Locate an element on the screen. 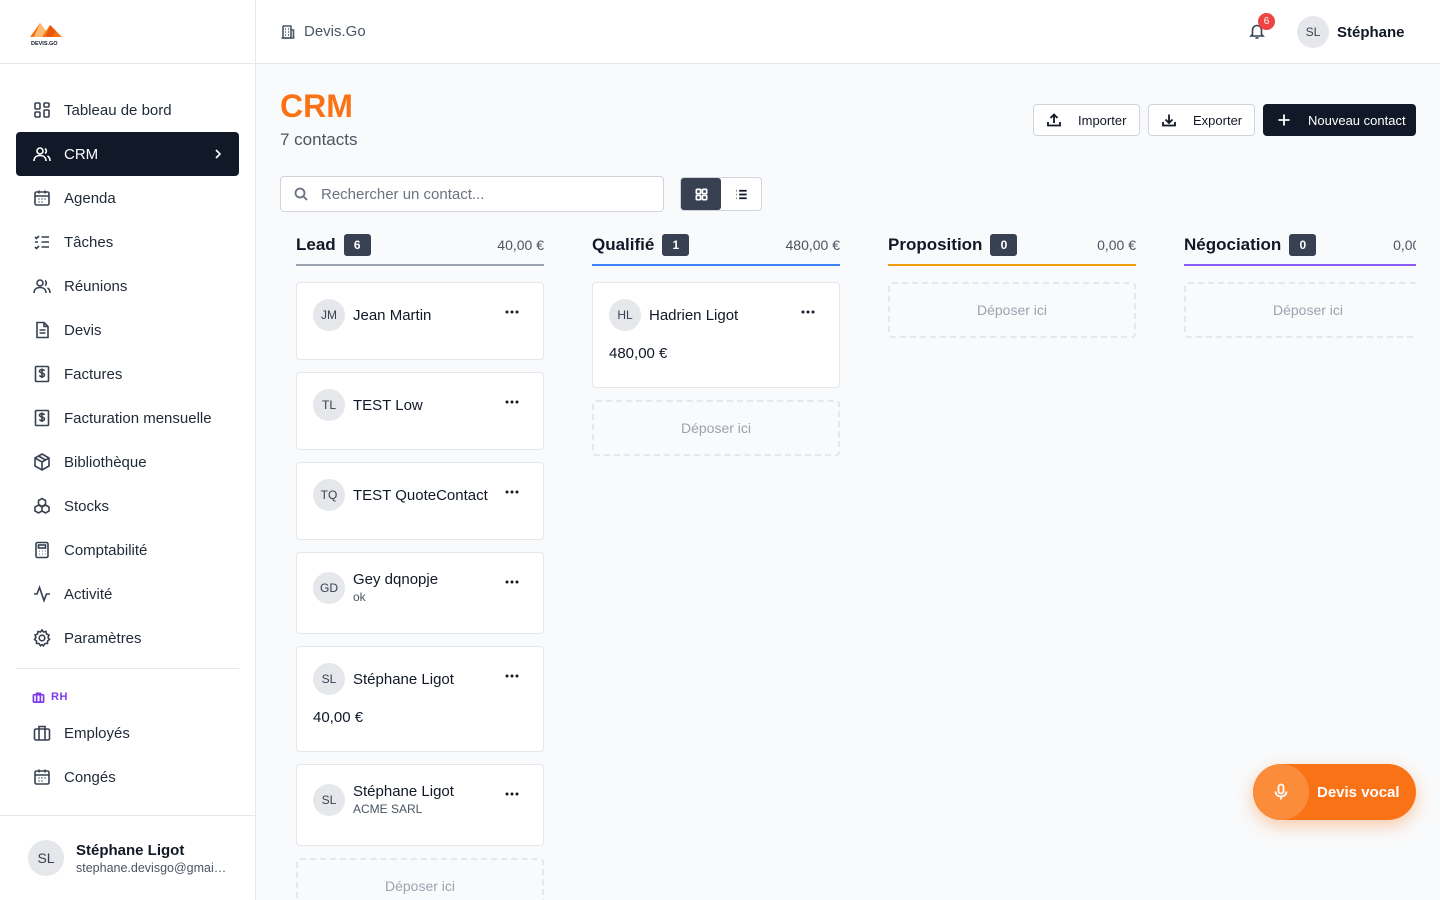 This screenshot has width=1440, height=900. avatar: TL is located at coordinates (329, 405).